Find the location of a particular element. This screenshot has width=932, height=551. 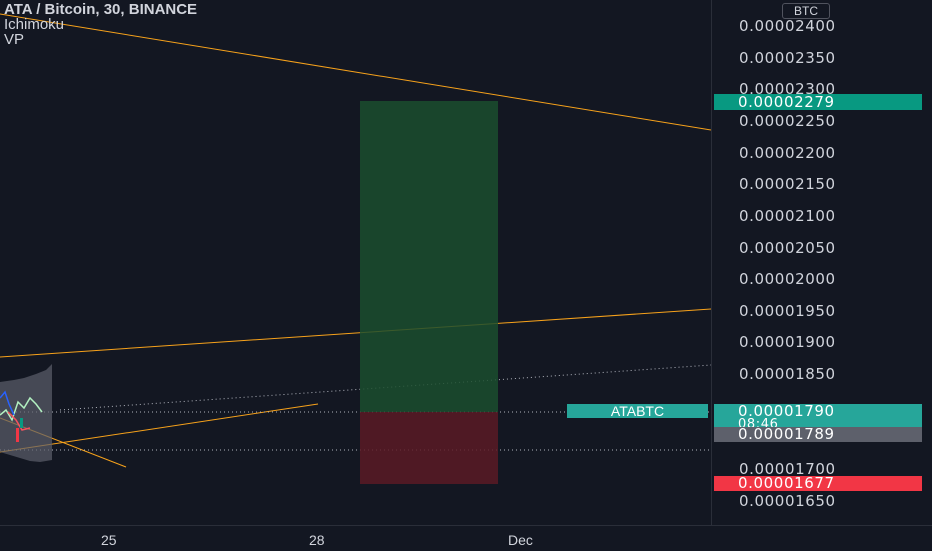

position-target-zone is located at coordinates (429, 256).